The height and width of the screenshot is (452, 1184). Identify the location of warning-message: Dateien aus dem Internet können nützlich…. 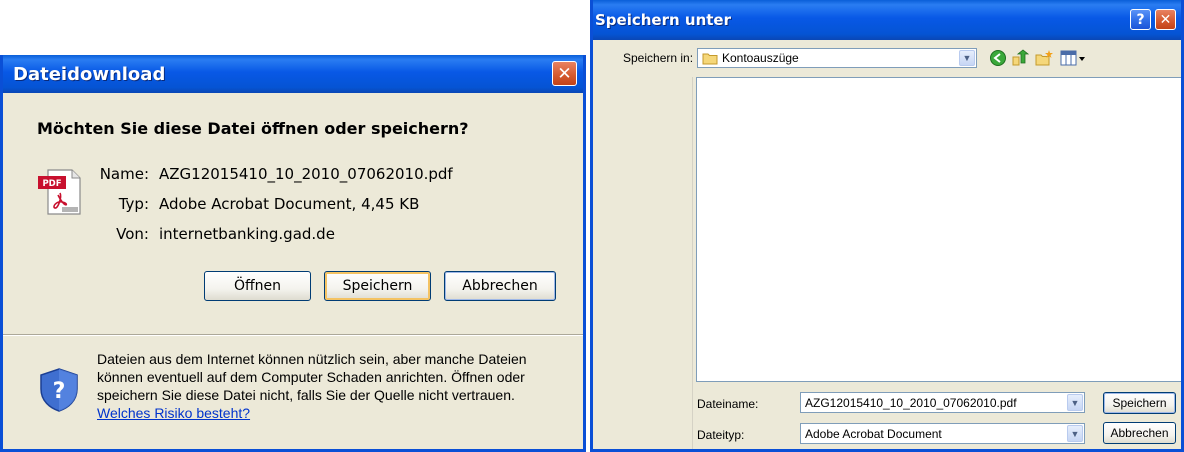
(312, 377).